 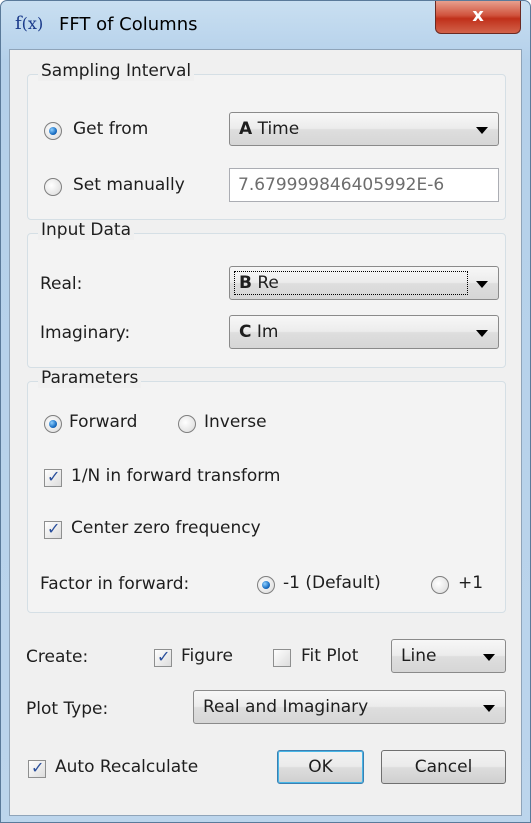 I want to click on set-manually-radio, so click(x=53, y=187).